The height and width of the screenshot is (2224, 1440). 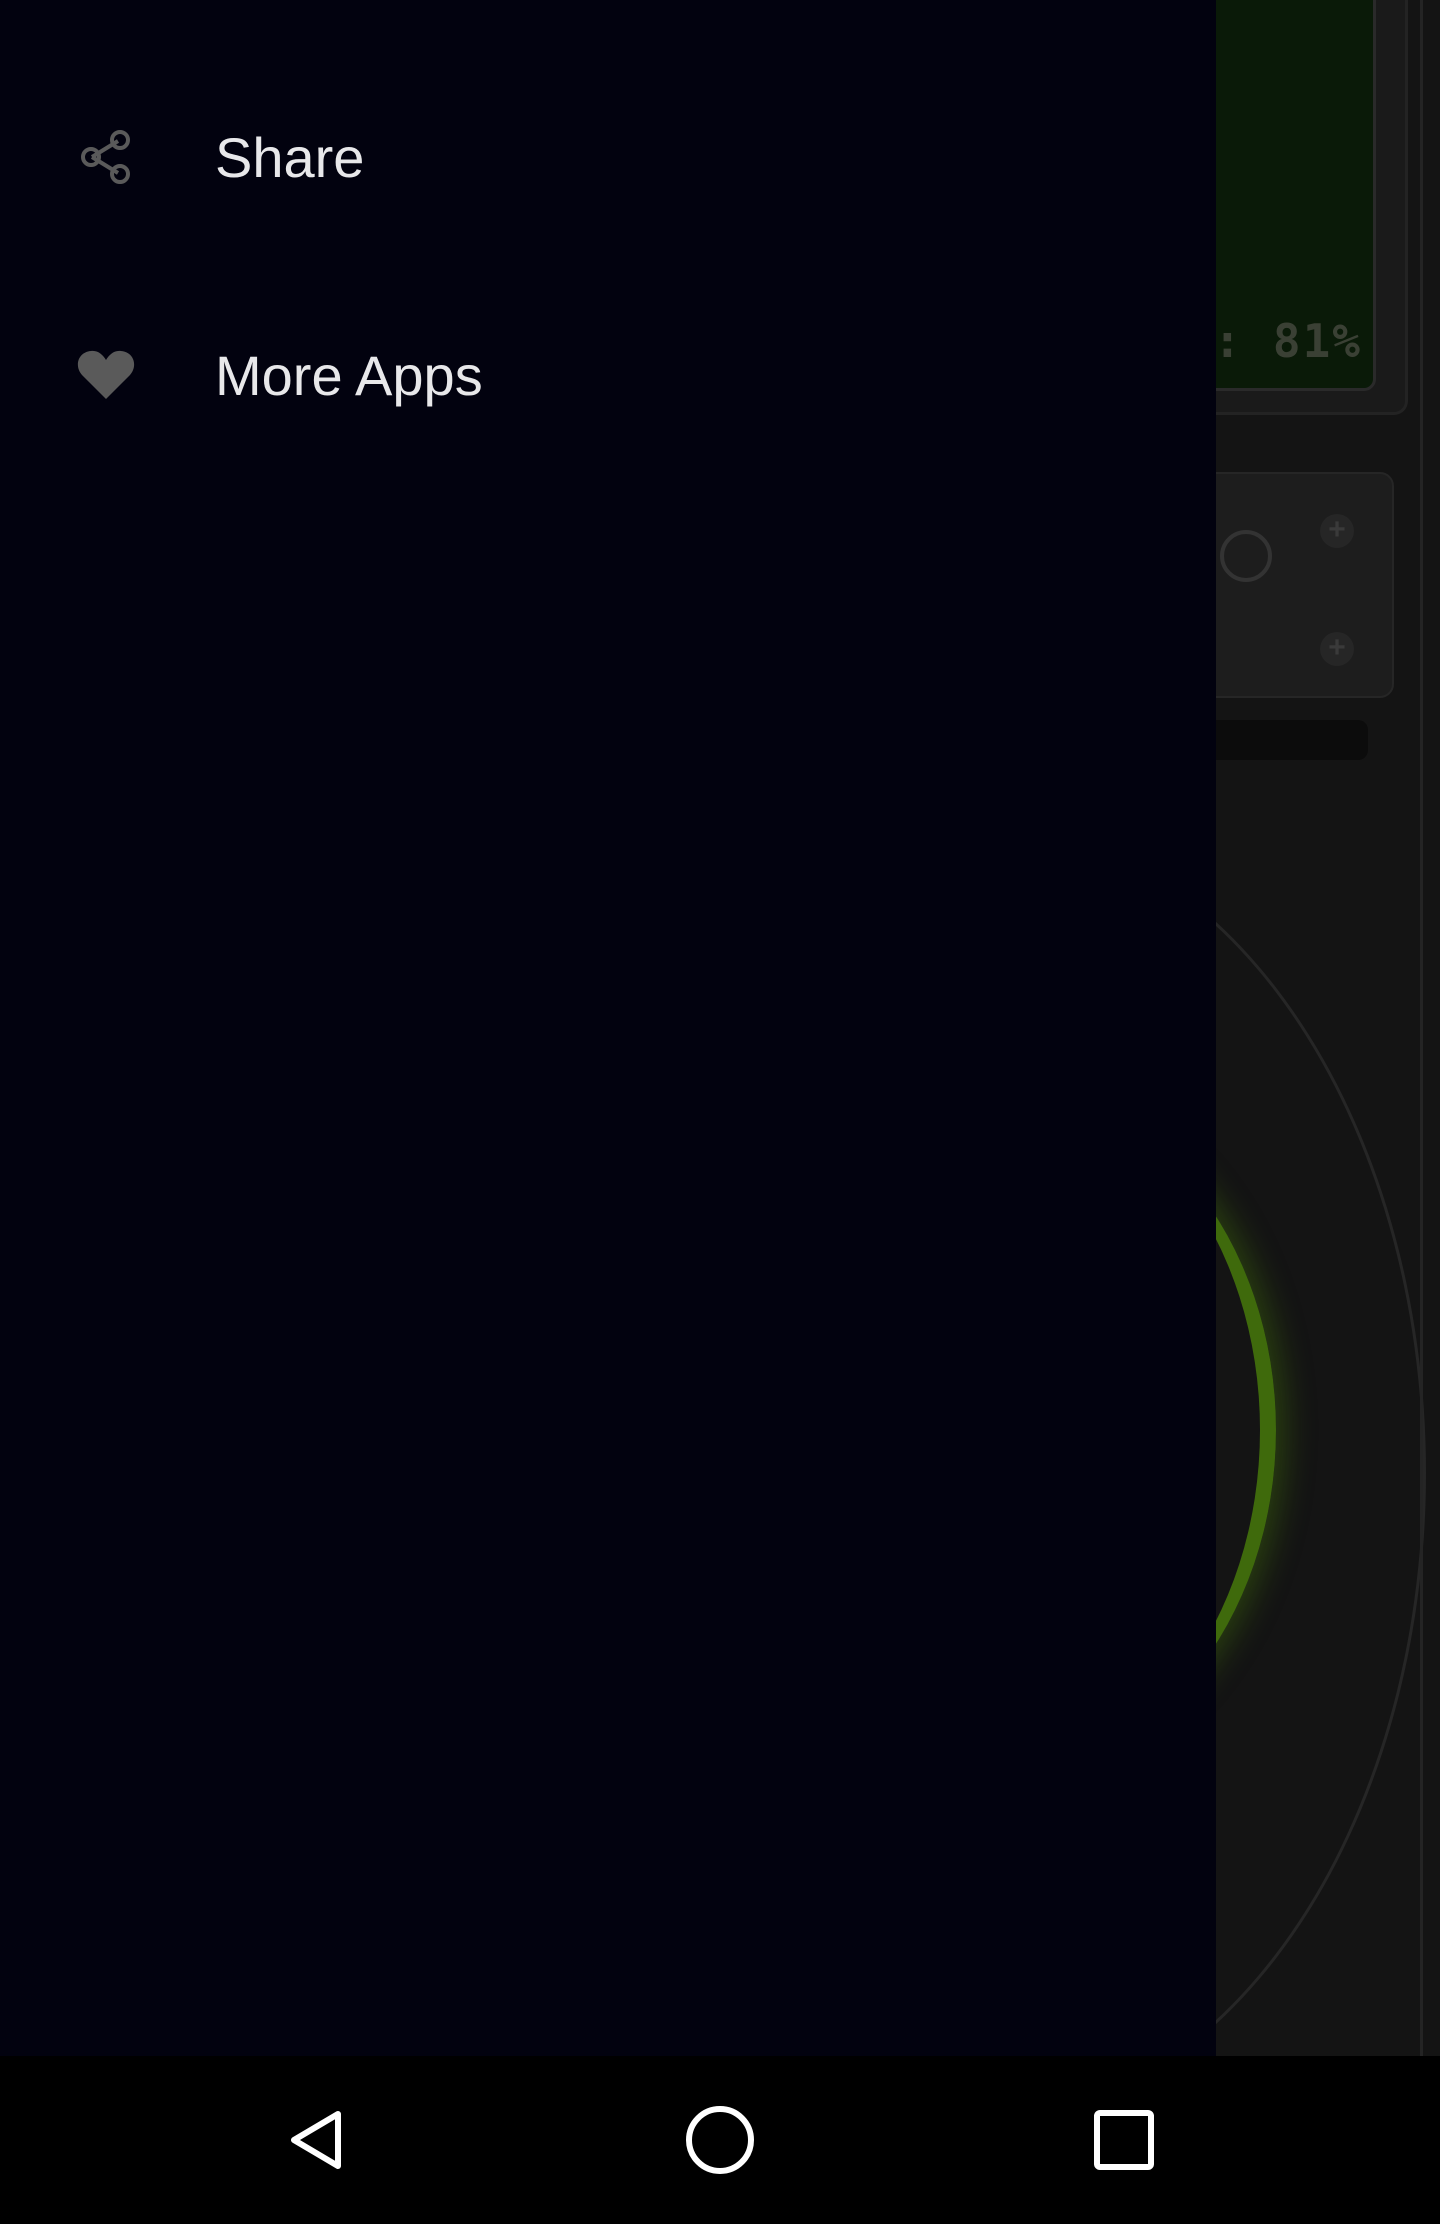 I want to click on app-edge, so click(x=1421, y=1028).